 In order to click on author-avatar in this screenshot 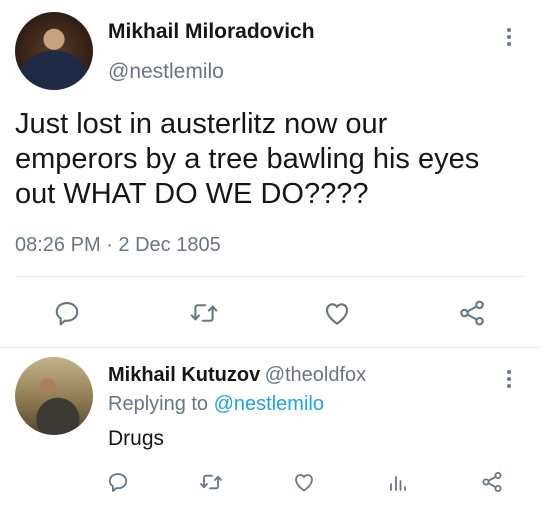, I will do `click(54, 51)`.